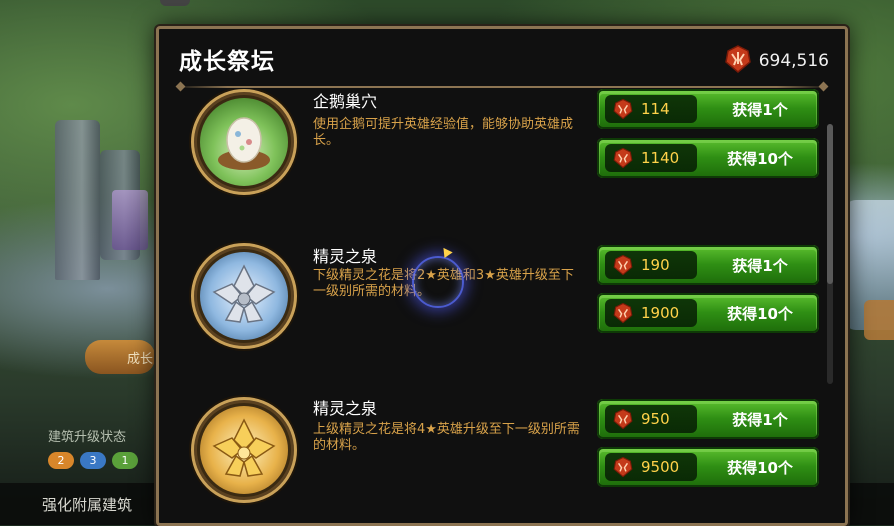 The width and height of the screenshot is (894, 526). I want to click on status-badge: 3, so click(93, 460).